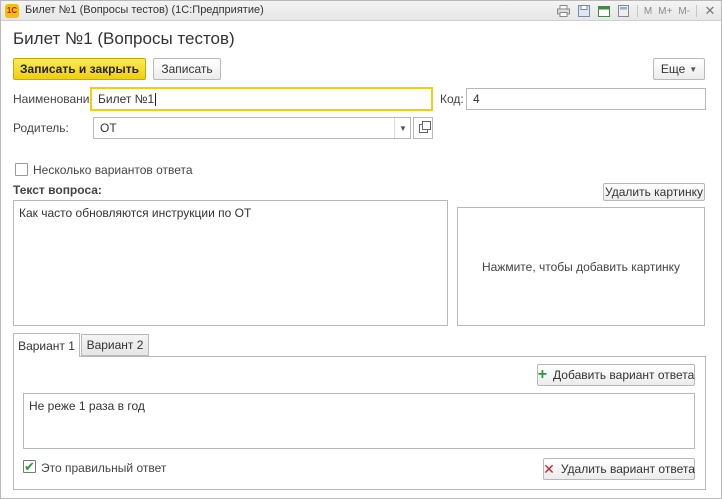 Image resolution: width=722 pixels, height=499 pixels. What do you see at coordinates (654, 192) in the screenshot?
I see `delete-picture-button: Удалить картинку` at bounding box center [654, 192].